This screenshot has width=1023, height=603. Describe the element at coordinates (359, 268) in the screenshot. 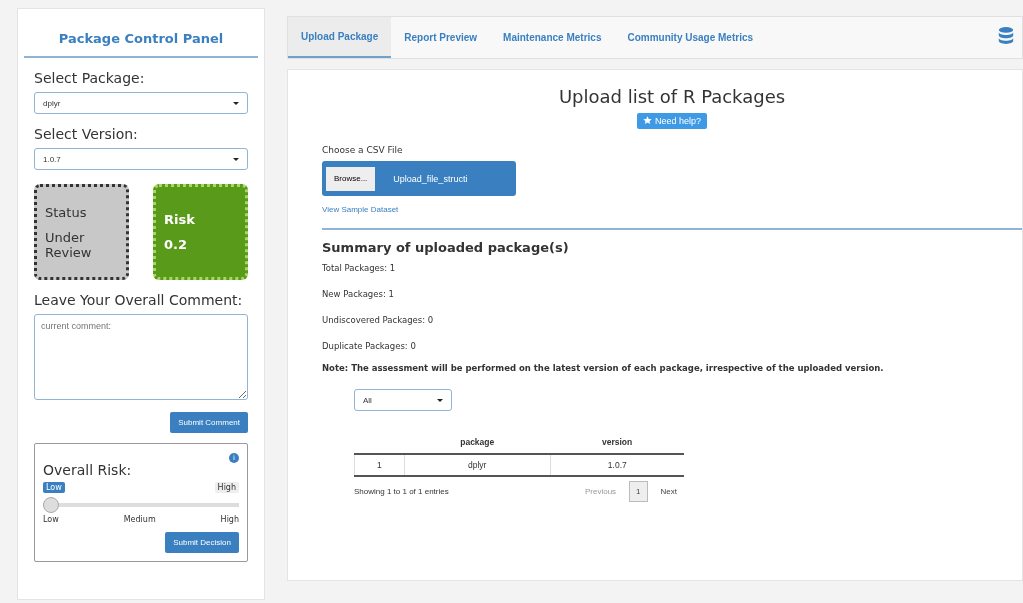

I see `summary-line: Total Packages: 1` at that location.